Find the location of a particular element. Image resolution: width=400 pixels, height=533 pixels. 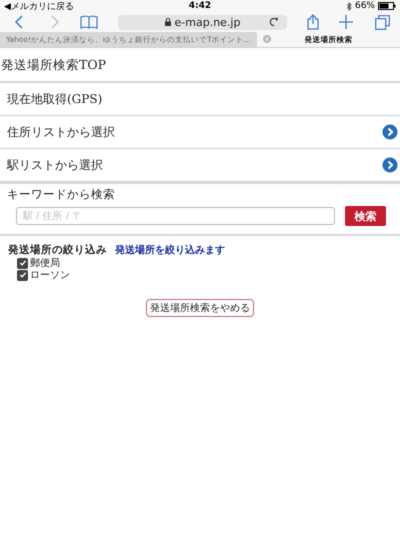

filter-link: 発送場所を絞り込みます is located at coordinates (170, 250).